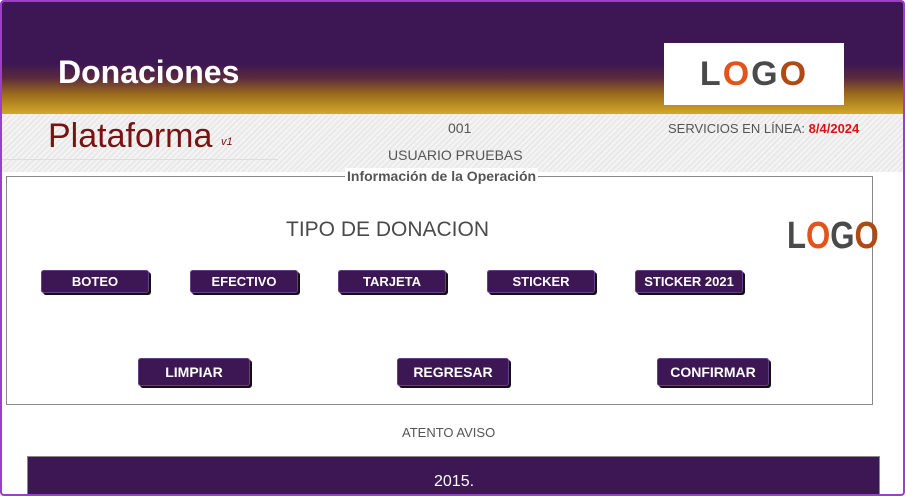 This screenshot has width=905, height=496. Describe the element at coordinates (95, 281) in the screenshot. I see `boteo-button: BOTEO` at that location.